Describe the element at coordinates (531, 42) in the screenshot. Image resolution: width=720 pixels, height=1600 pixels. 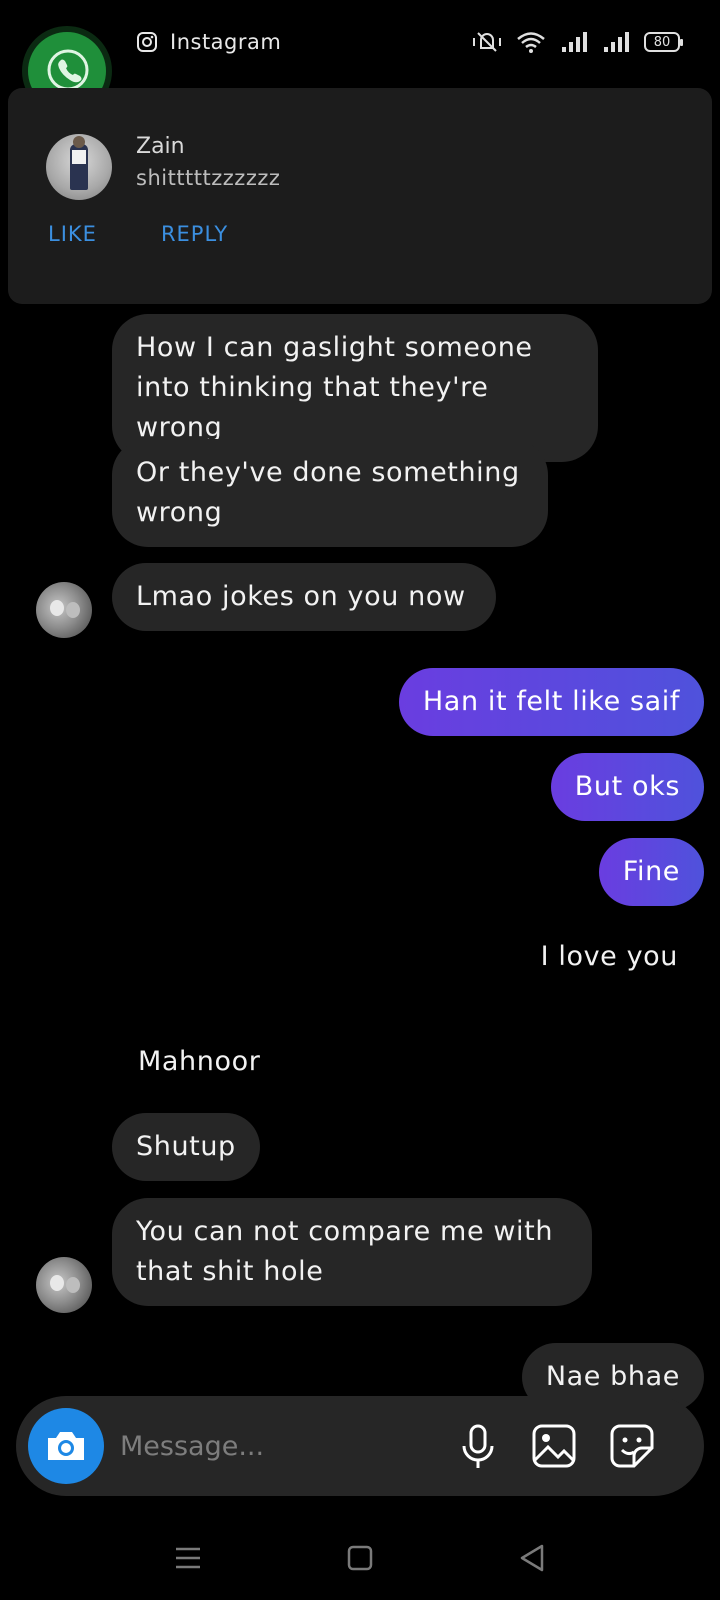
I see `wifi-icon` at that location.